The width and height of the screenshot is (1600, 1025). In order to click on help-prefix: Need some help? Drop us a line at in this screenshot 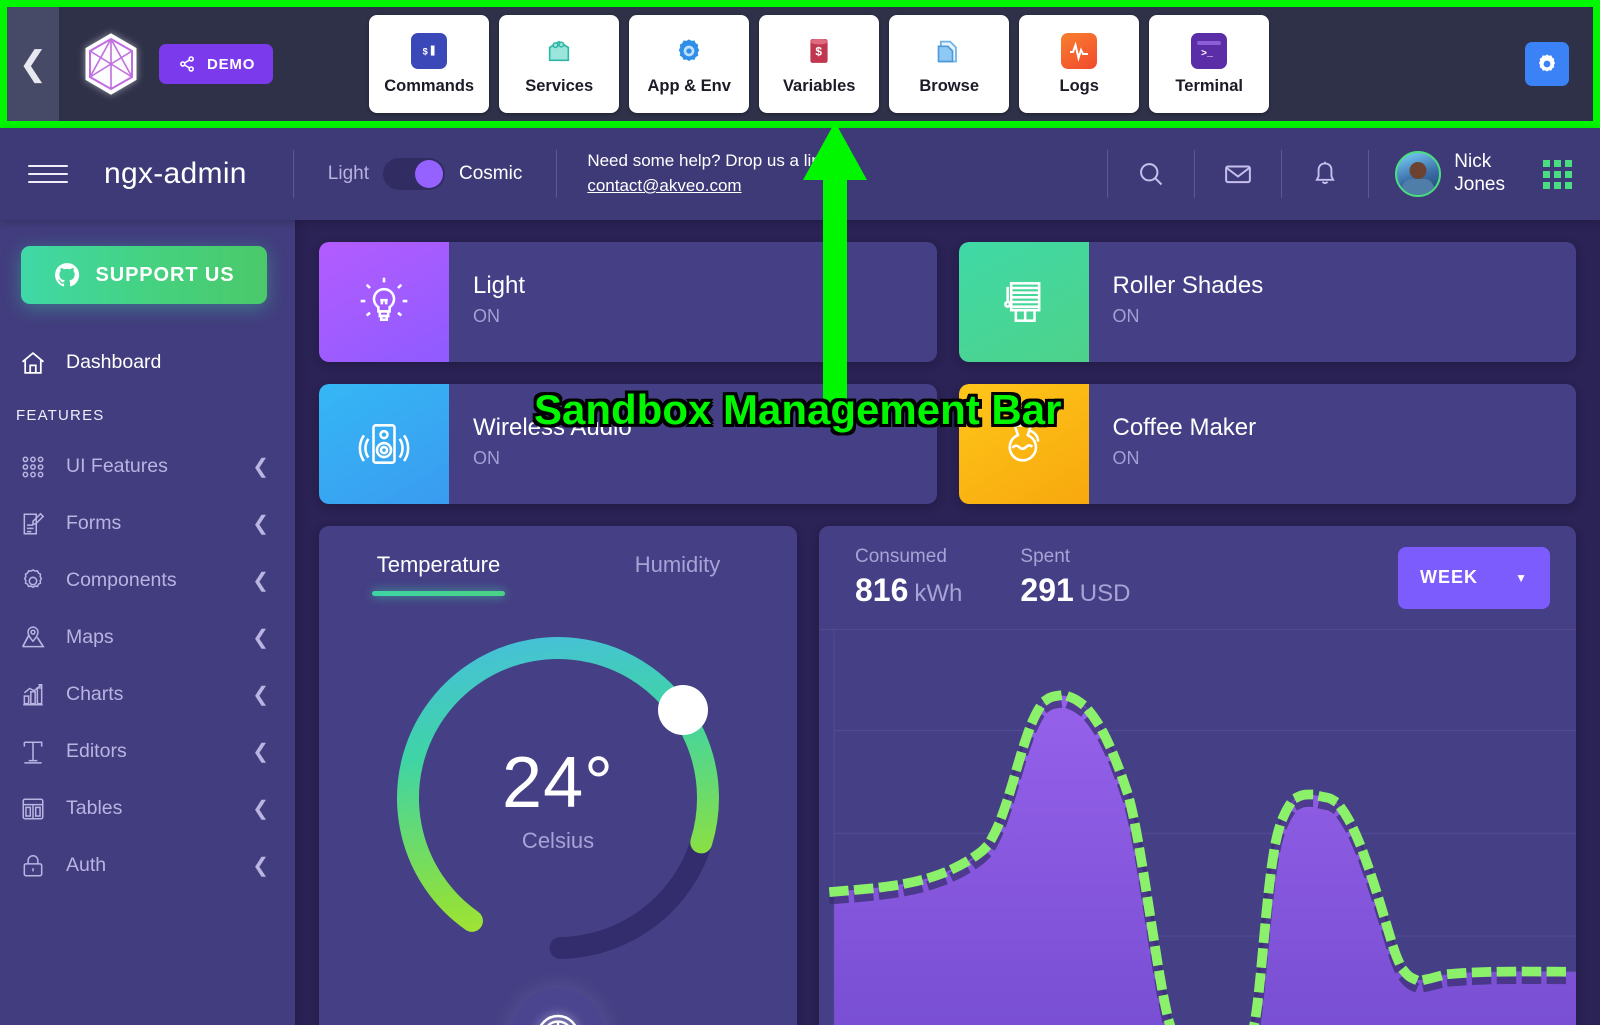, I will do `click(718, 161)`.